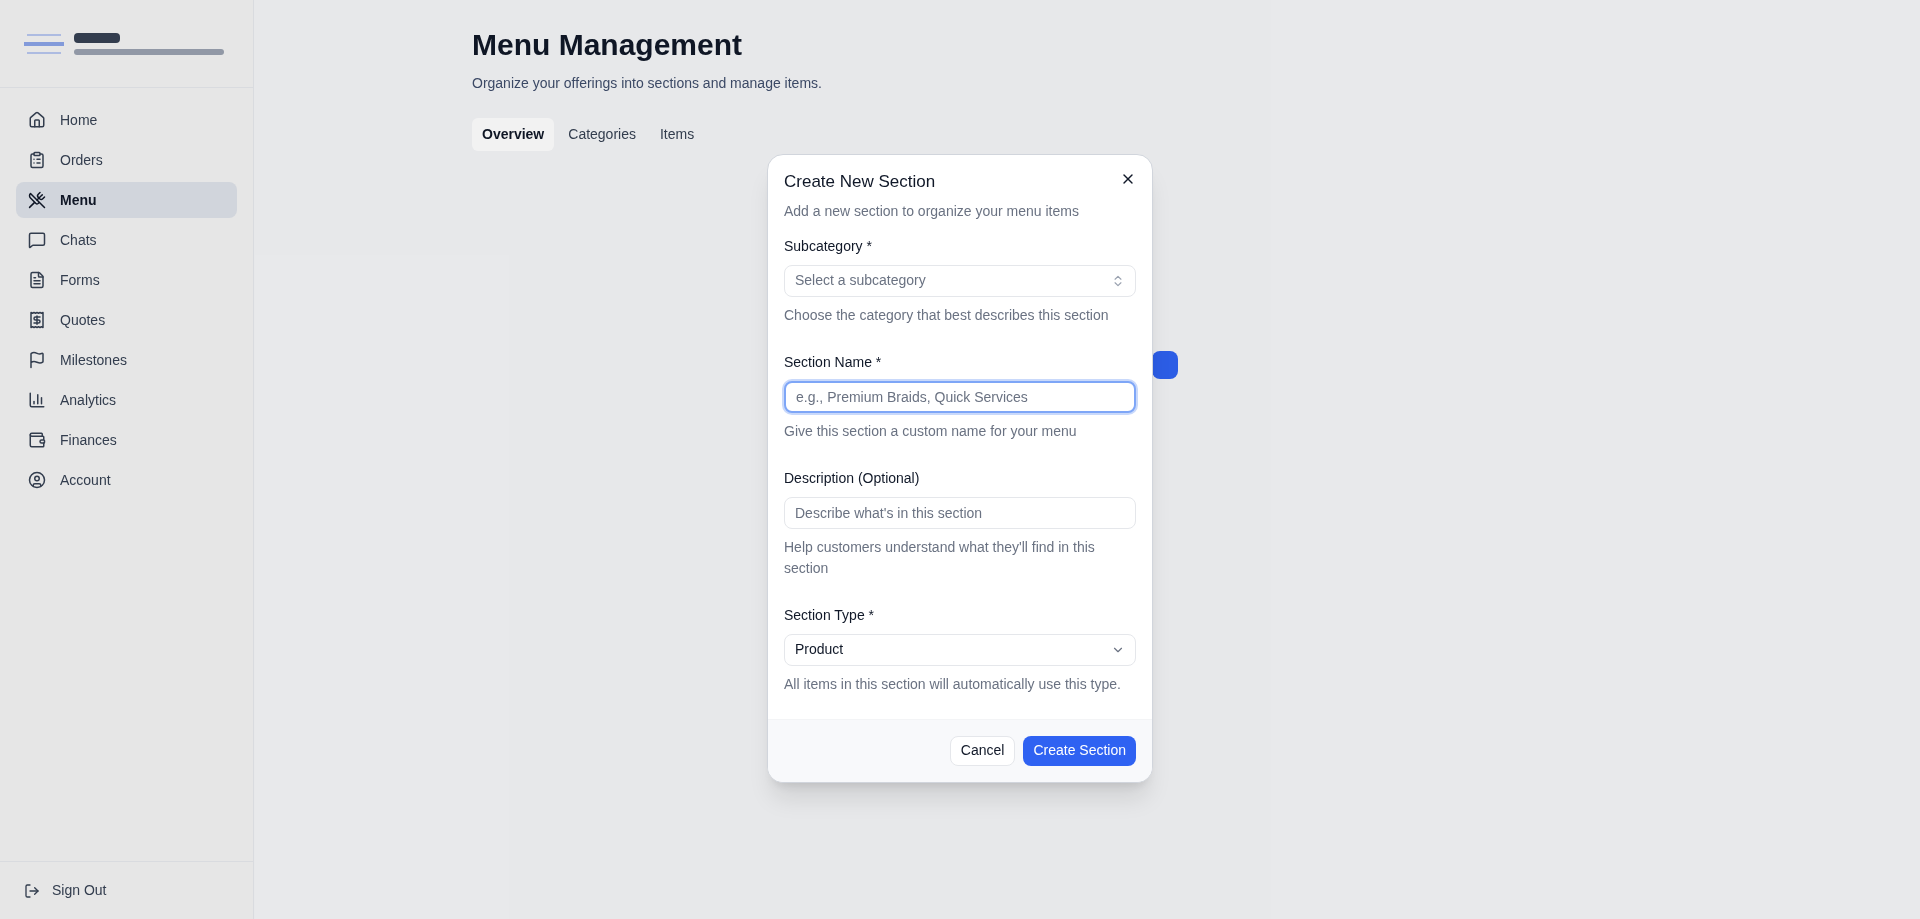 The image size is (1920, 919). What do you see at coordinates (126, 160) in the screenshot?
I see `sidebar-item: Orders` at bounding box center [126, 160].